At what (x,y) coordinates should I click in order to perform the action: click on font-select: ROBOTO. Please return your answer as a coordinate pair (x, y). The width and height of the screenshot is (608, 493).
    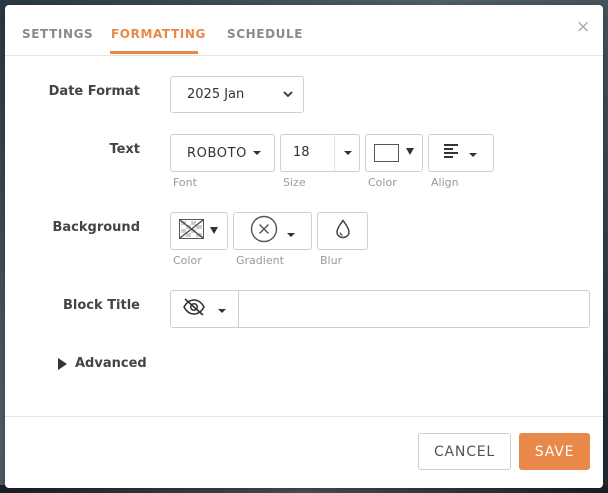
    Looking at the image, I should click on (222, 153).